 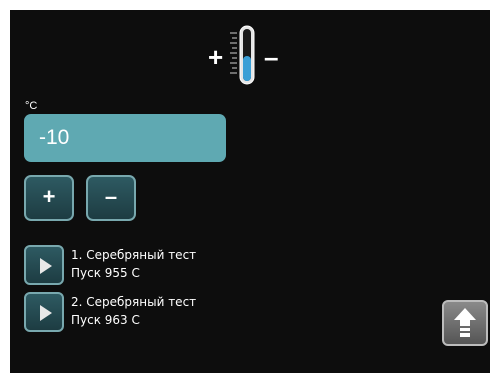 What do you see at coordinates (216, 57) in the screenshot?
I see `plus-label: +` at bounding box center [216, 57].